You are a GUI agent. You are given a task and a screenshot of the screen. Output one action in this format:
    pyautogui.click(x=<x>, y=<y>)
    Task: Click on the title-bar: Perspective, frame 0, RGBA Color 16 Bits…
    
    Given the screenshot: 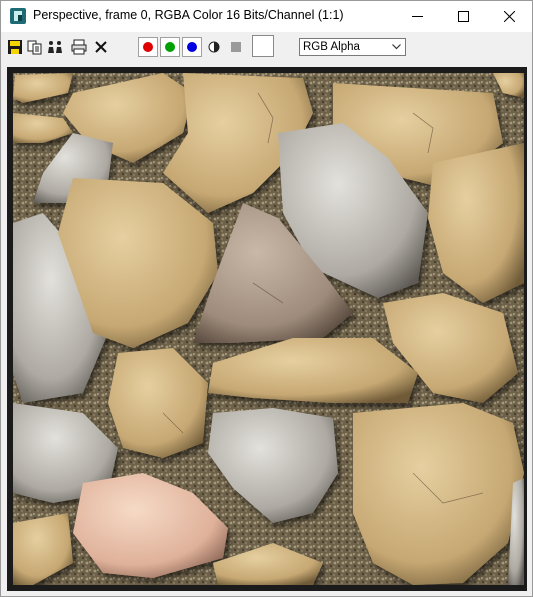 What is the action you would take?
    pyautogui.click(x=266, y=16)
    